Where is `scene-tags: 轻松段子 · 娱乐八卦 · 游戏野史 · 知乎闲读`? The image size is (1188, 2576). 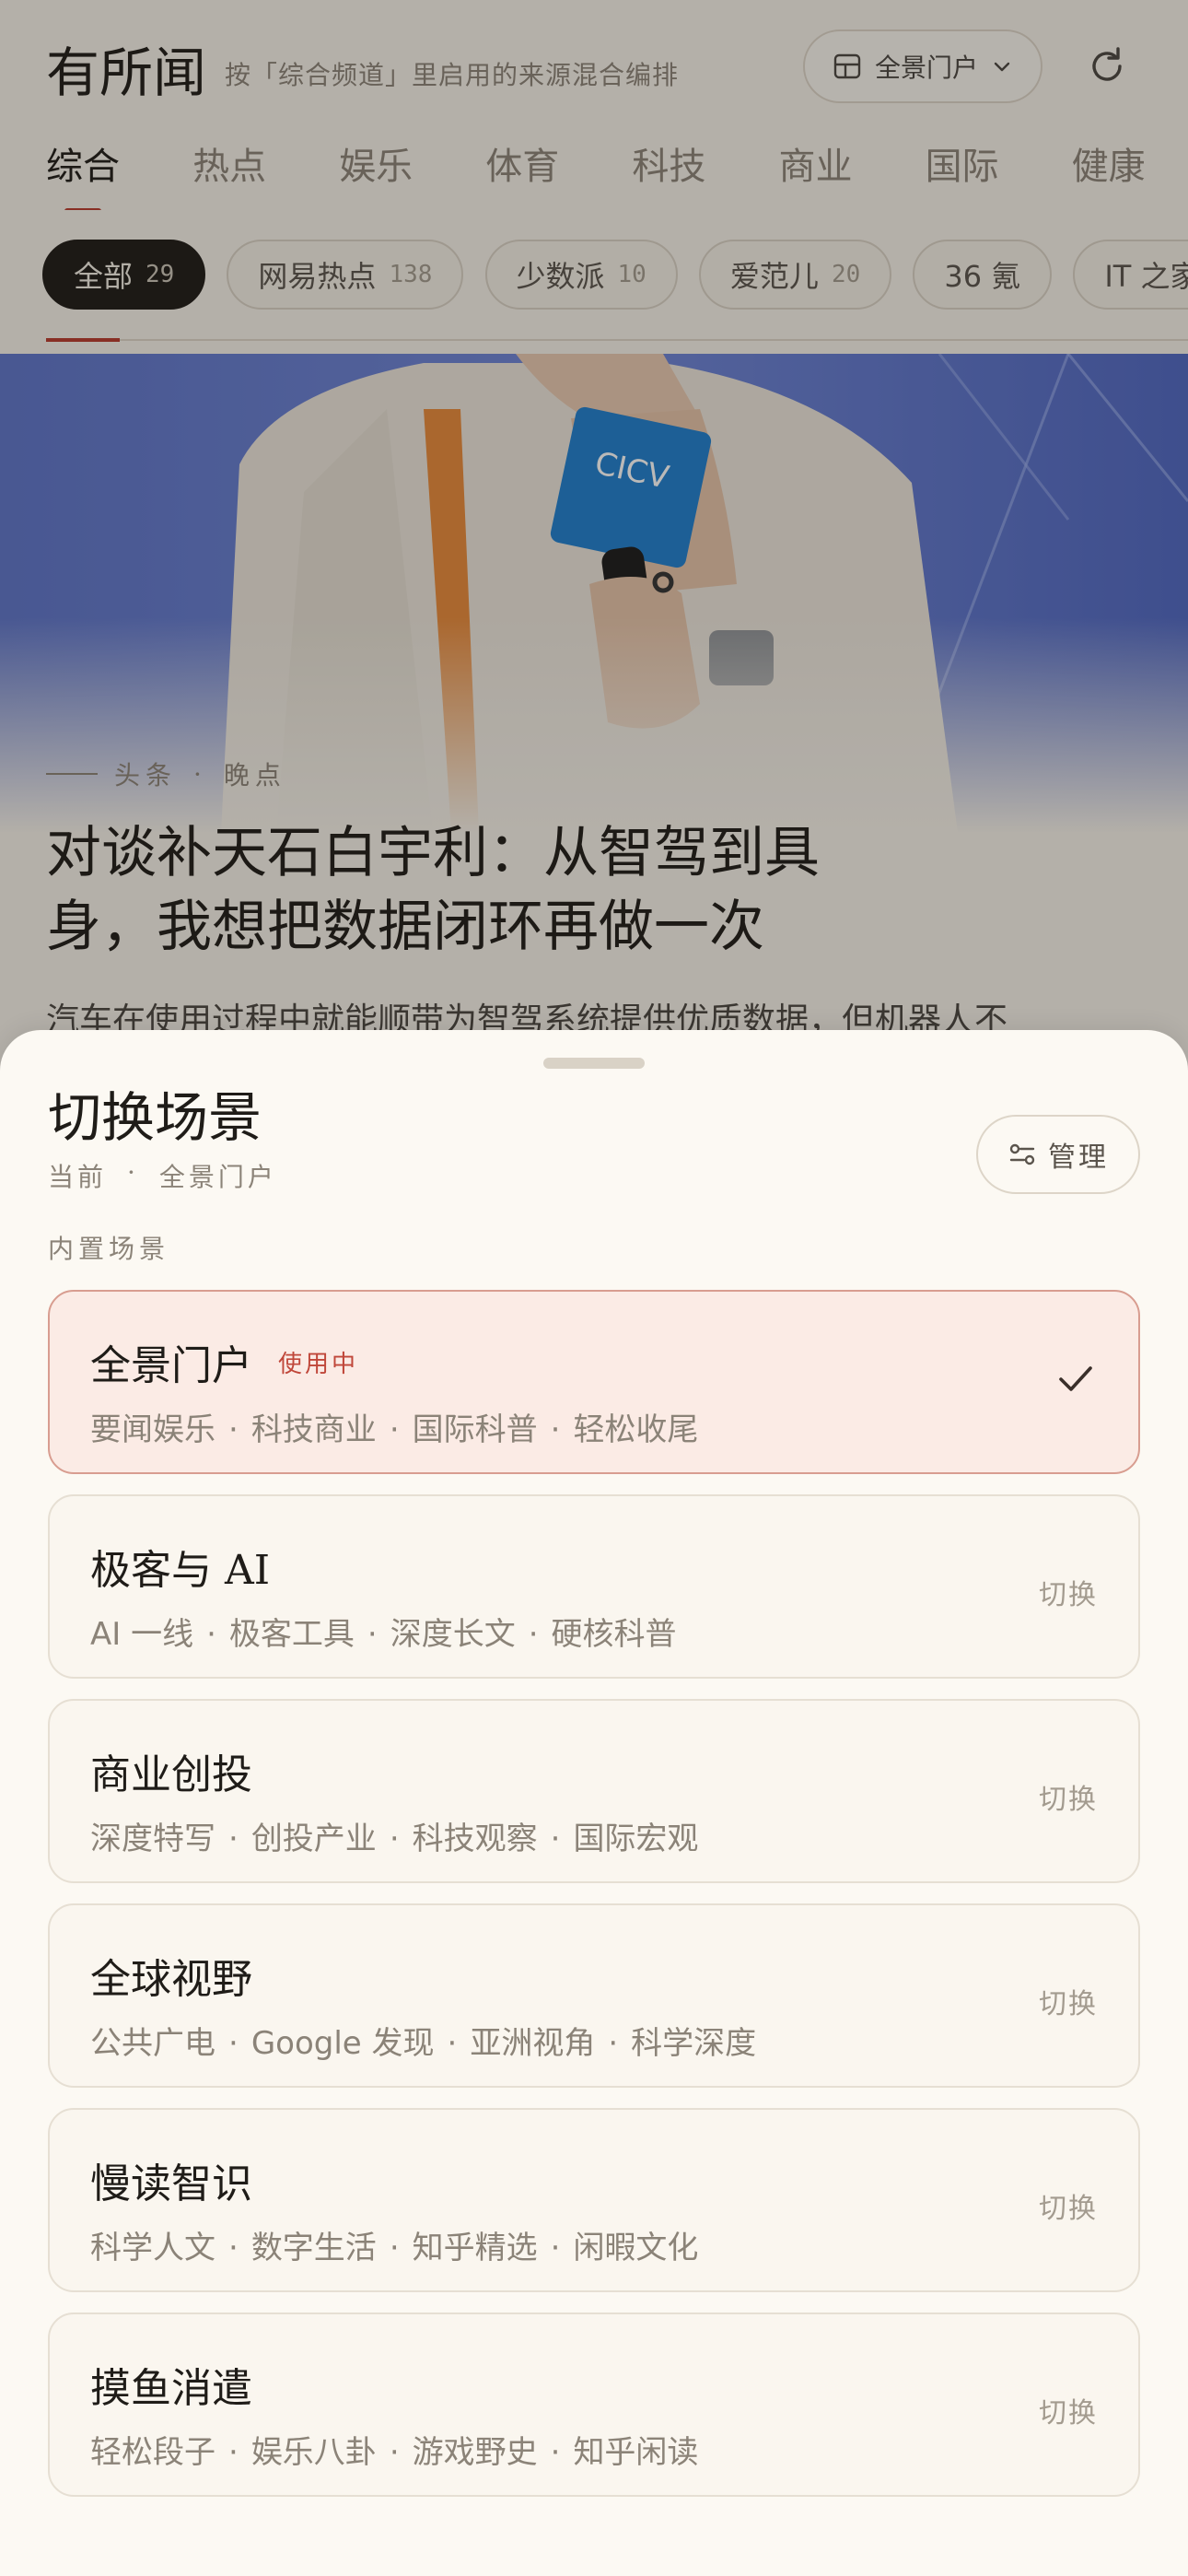
scene-tags: 轻松段子 · 娱乐八卦 · 游戏野史 · 知乎闲读 is located at coordinates (394, 2449).